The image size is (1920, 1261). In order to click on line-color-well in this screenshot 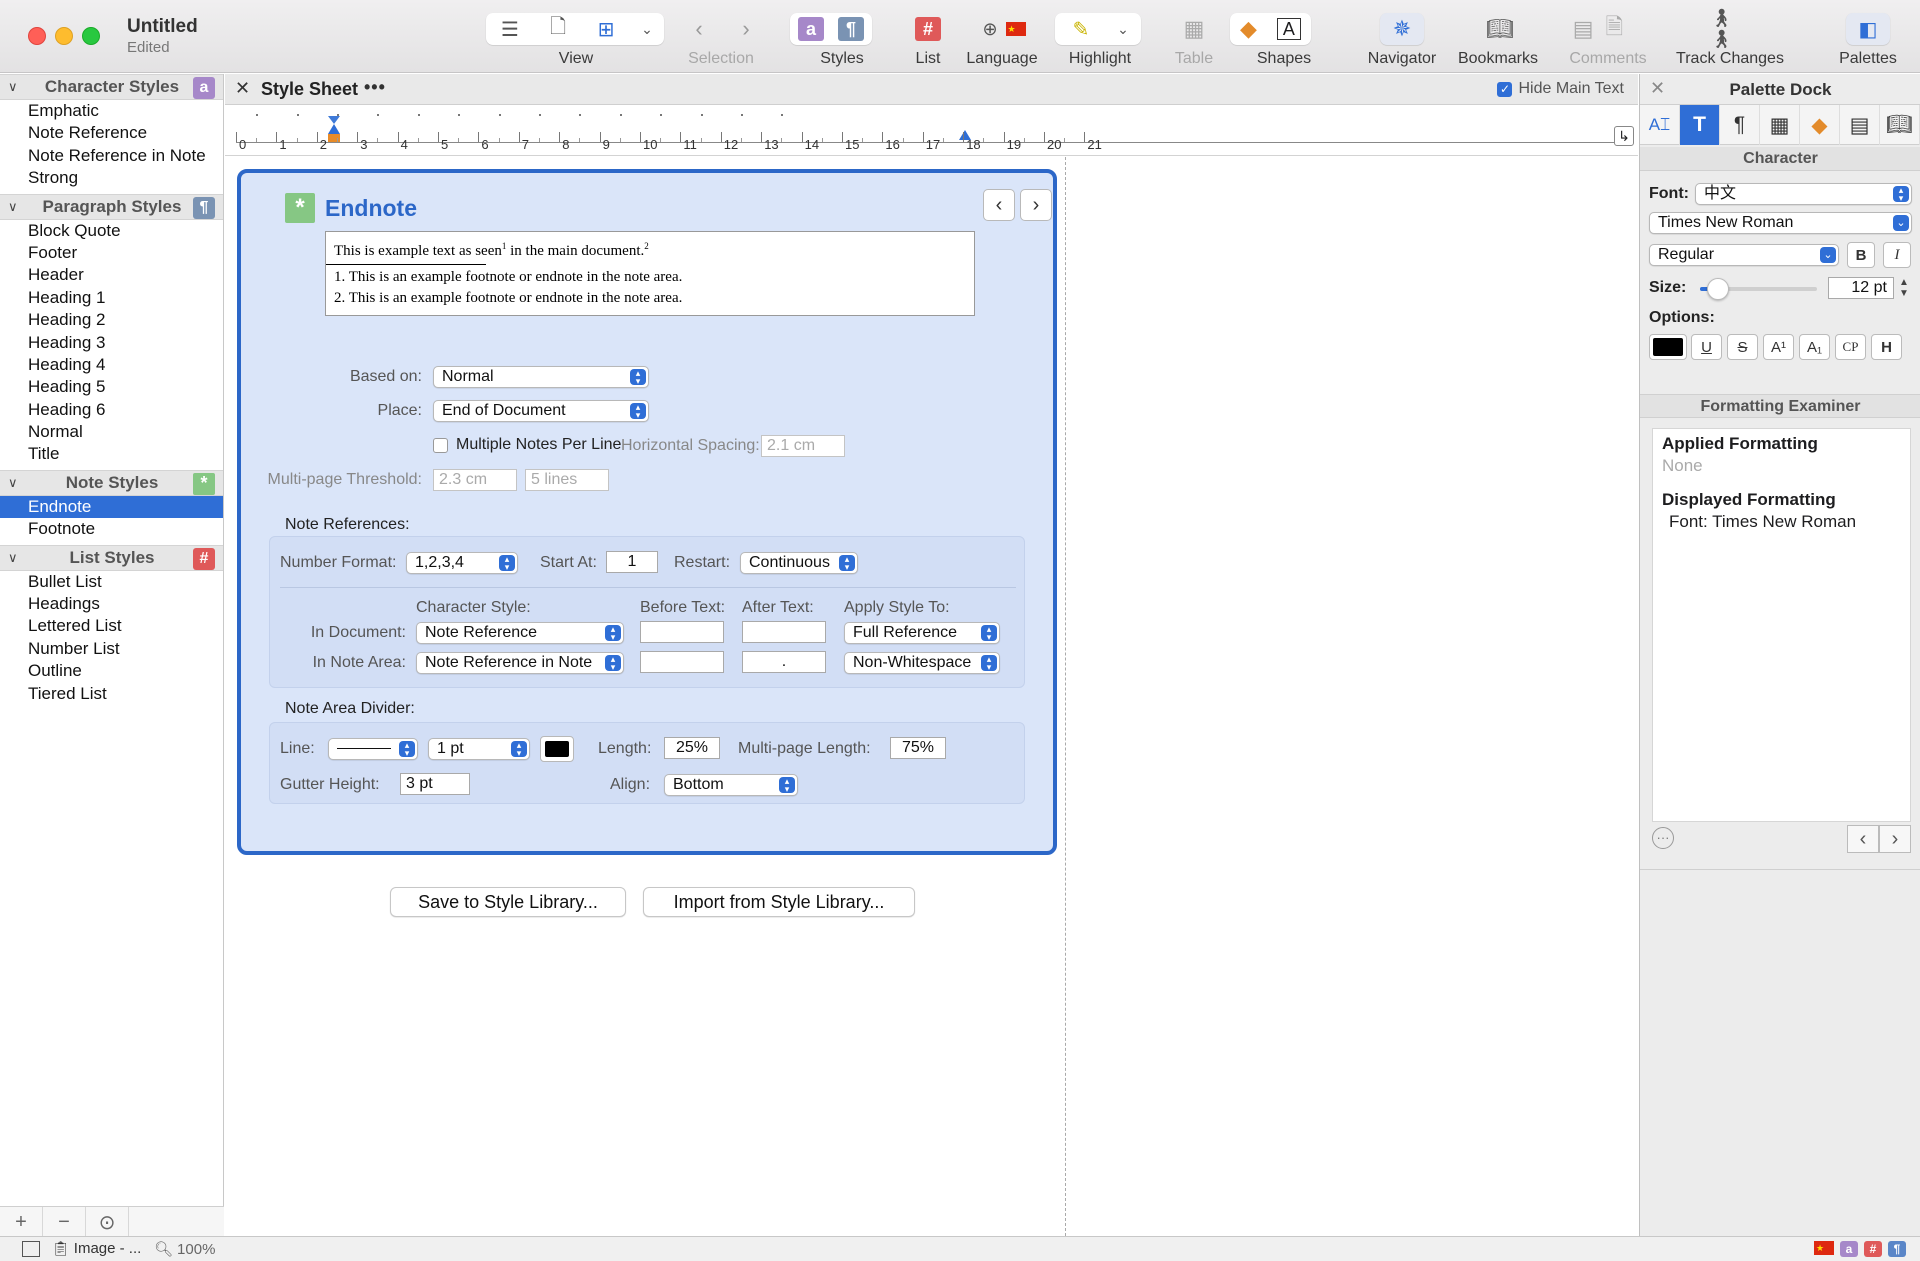, I will do `click(557, 749)`.